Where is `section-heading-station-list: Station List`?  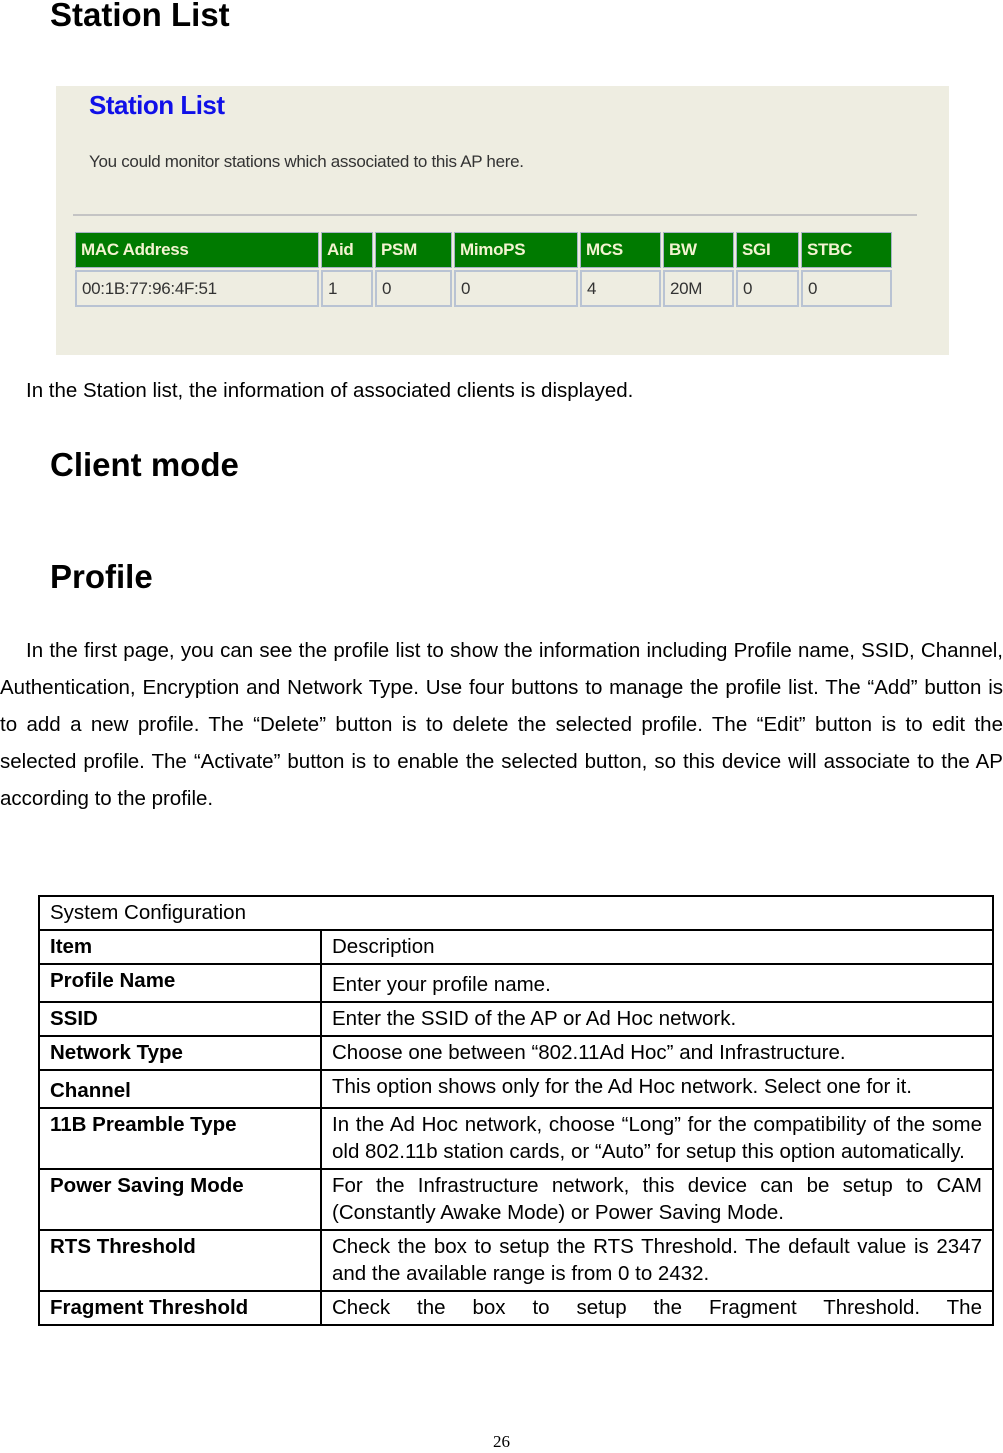 section-heading-station-list: Station List is located at coordinates (140, 16).